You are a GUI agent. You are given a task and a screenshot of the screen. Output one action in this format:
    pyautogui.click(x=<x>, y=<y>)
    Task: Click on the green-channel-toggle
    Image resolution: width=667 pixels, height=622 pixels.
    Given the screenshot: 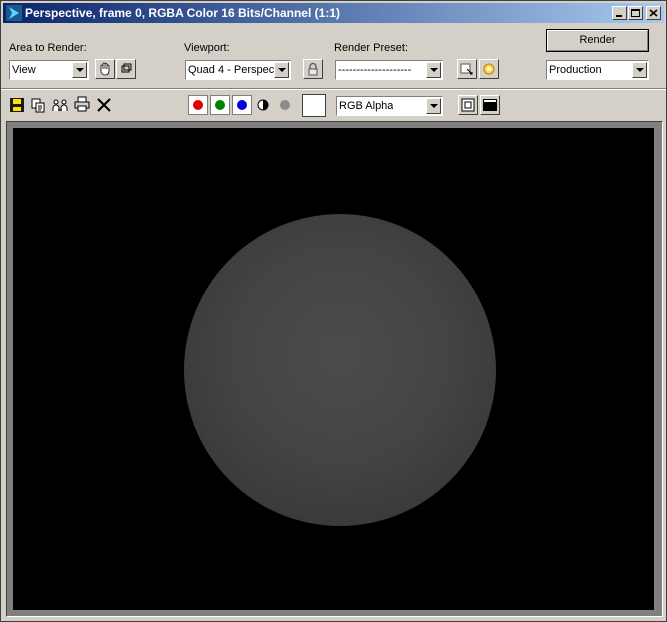 What is the action you would take?
    pyautogui.click(x=220, y=105)
    